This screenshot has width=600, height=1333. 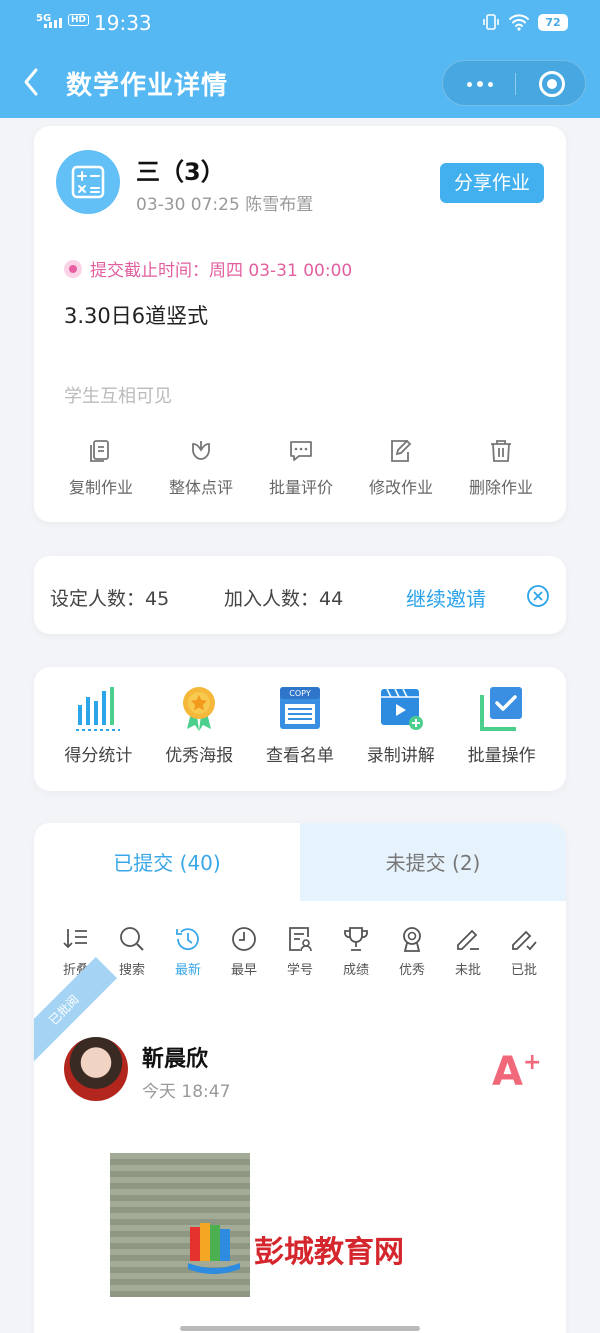 I want to click on tool-label: 录制讲解, so click(x=400, y=756).